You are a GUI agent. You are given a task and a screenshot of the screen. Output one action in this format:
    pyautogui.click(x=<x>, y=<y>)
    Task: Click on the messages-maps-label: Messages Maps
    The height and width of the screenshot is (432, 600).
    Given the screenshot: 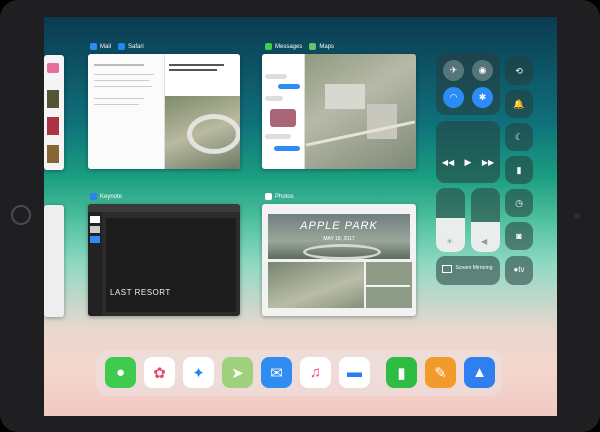 What is the action you would take?
    pyautogui.click(x=299, y=46)
    